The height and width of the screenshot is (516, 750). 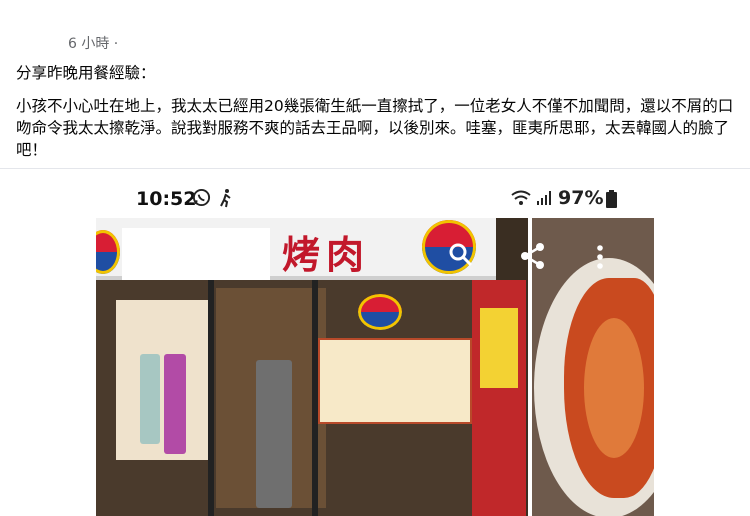 What do you see at coordinates (375, 168) in the screenshot?
I see `divider` at bounding box center [375, 168].